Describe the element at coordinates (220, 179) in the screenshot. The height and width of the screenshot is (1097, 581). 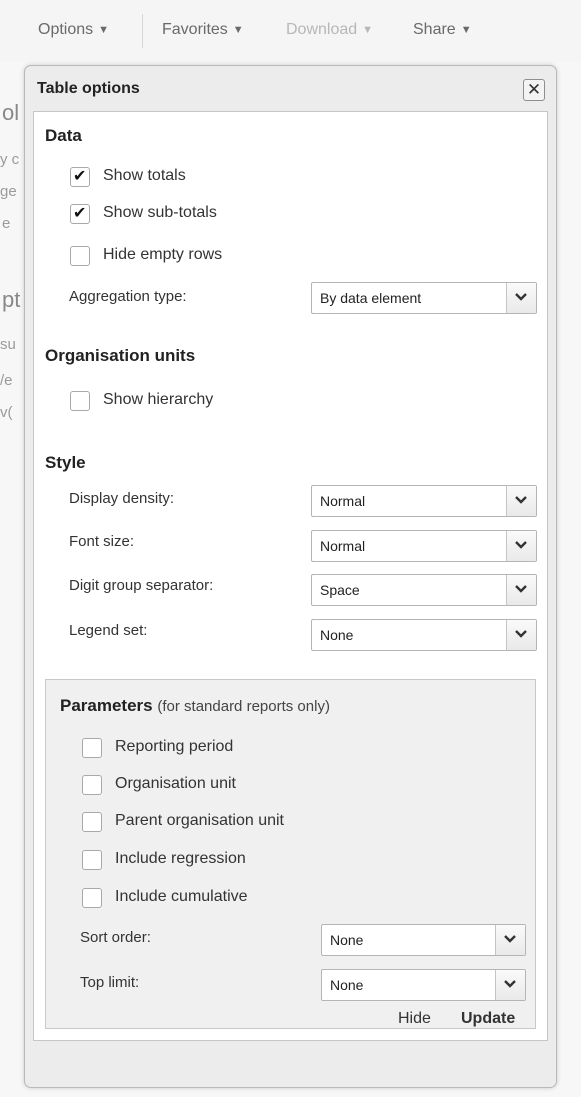
I see `show-totals-checkbox-row: Show totals` at that location.